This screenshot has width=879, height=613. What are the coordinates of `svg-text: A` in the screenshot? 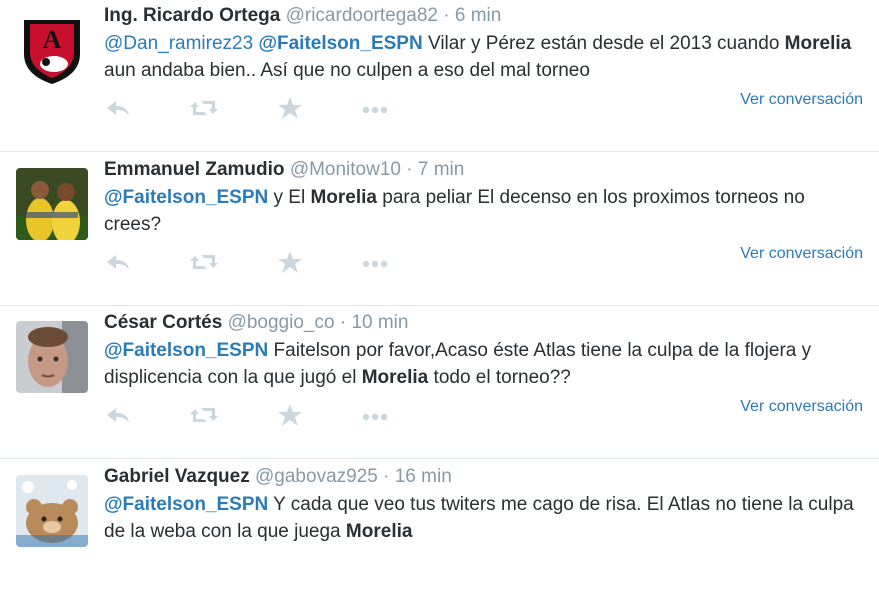 It's located at (52, 39).